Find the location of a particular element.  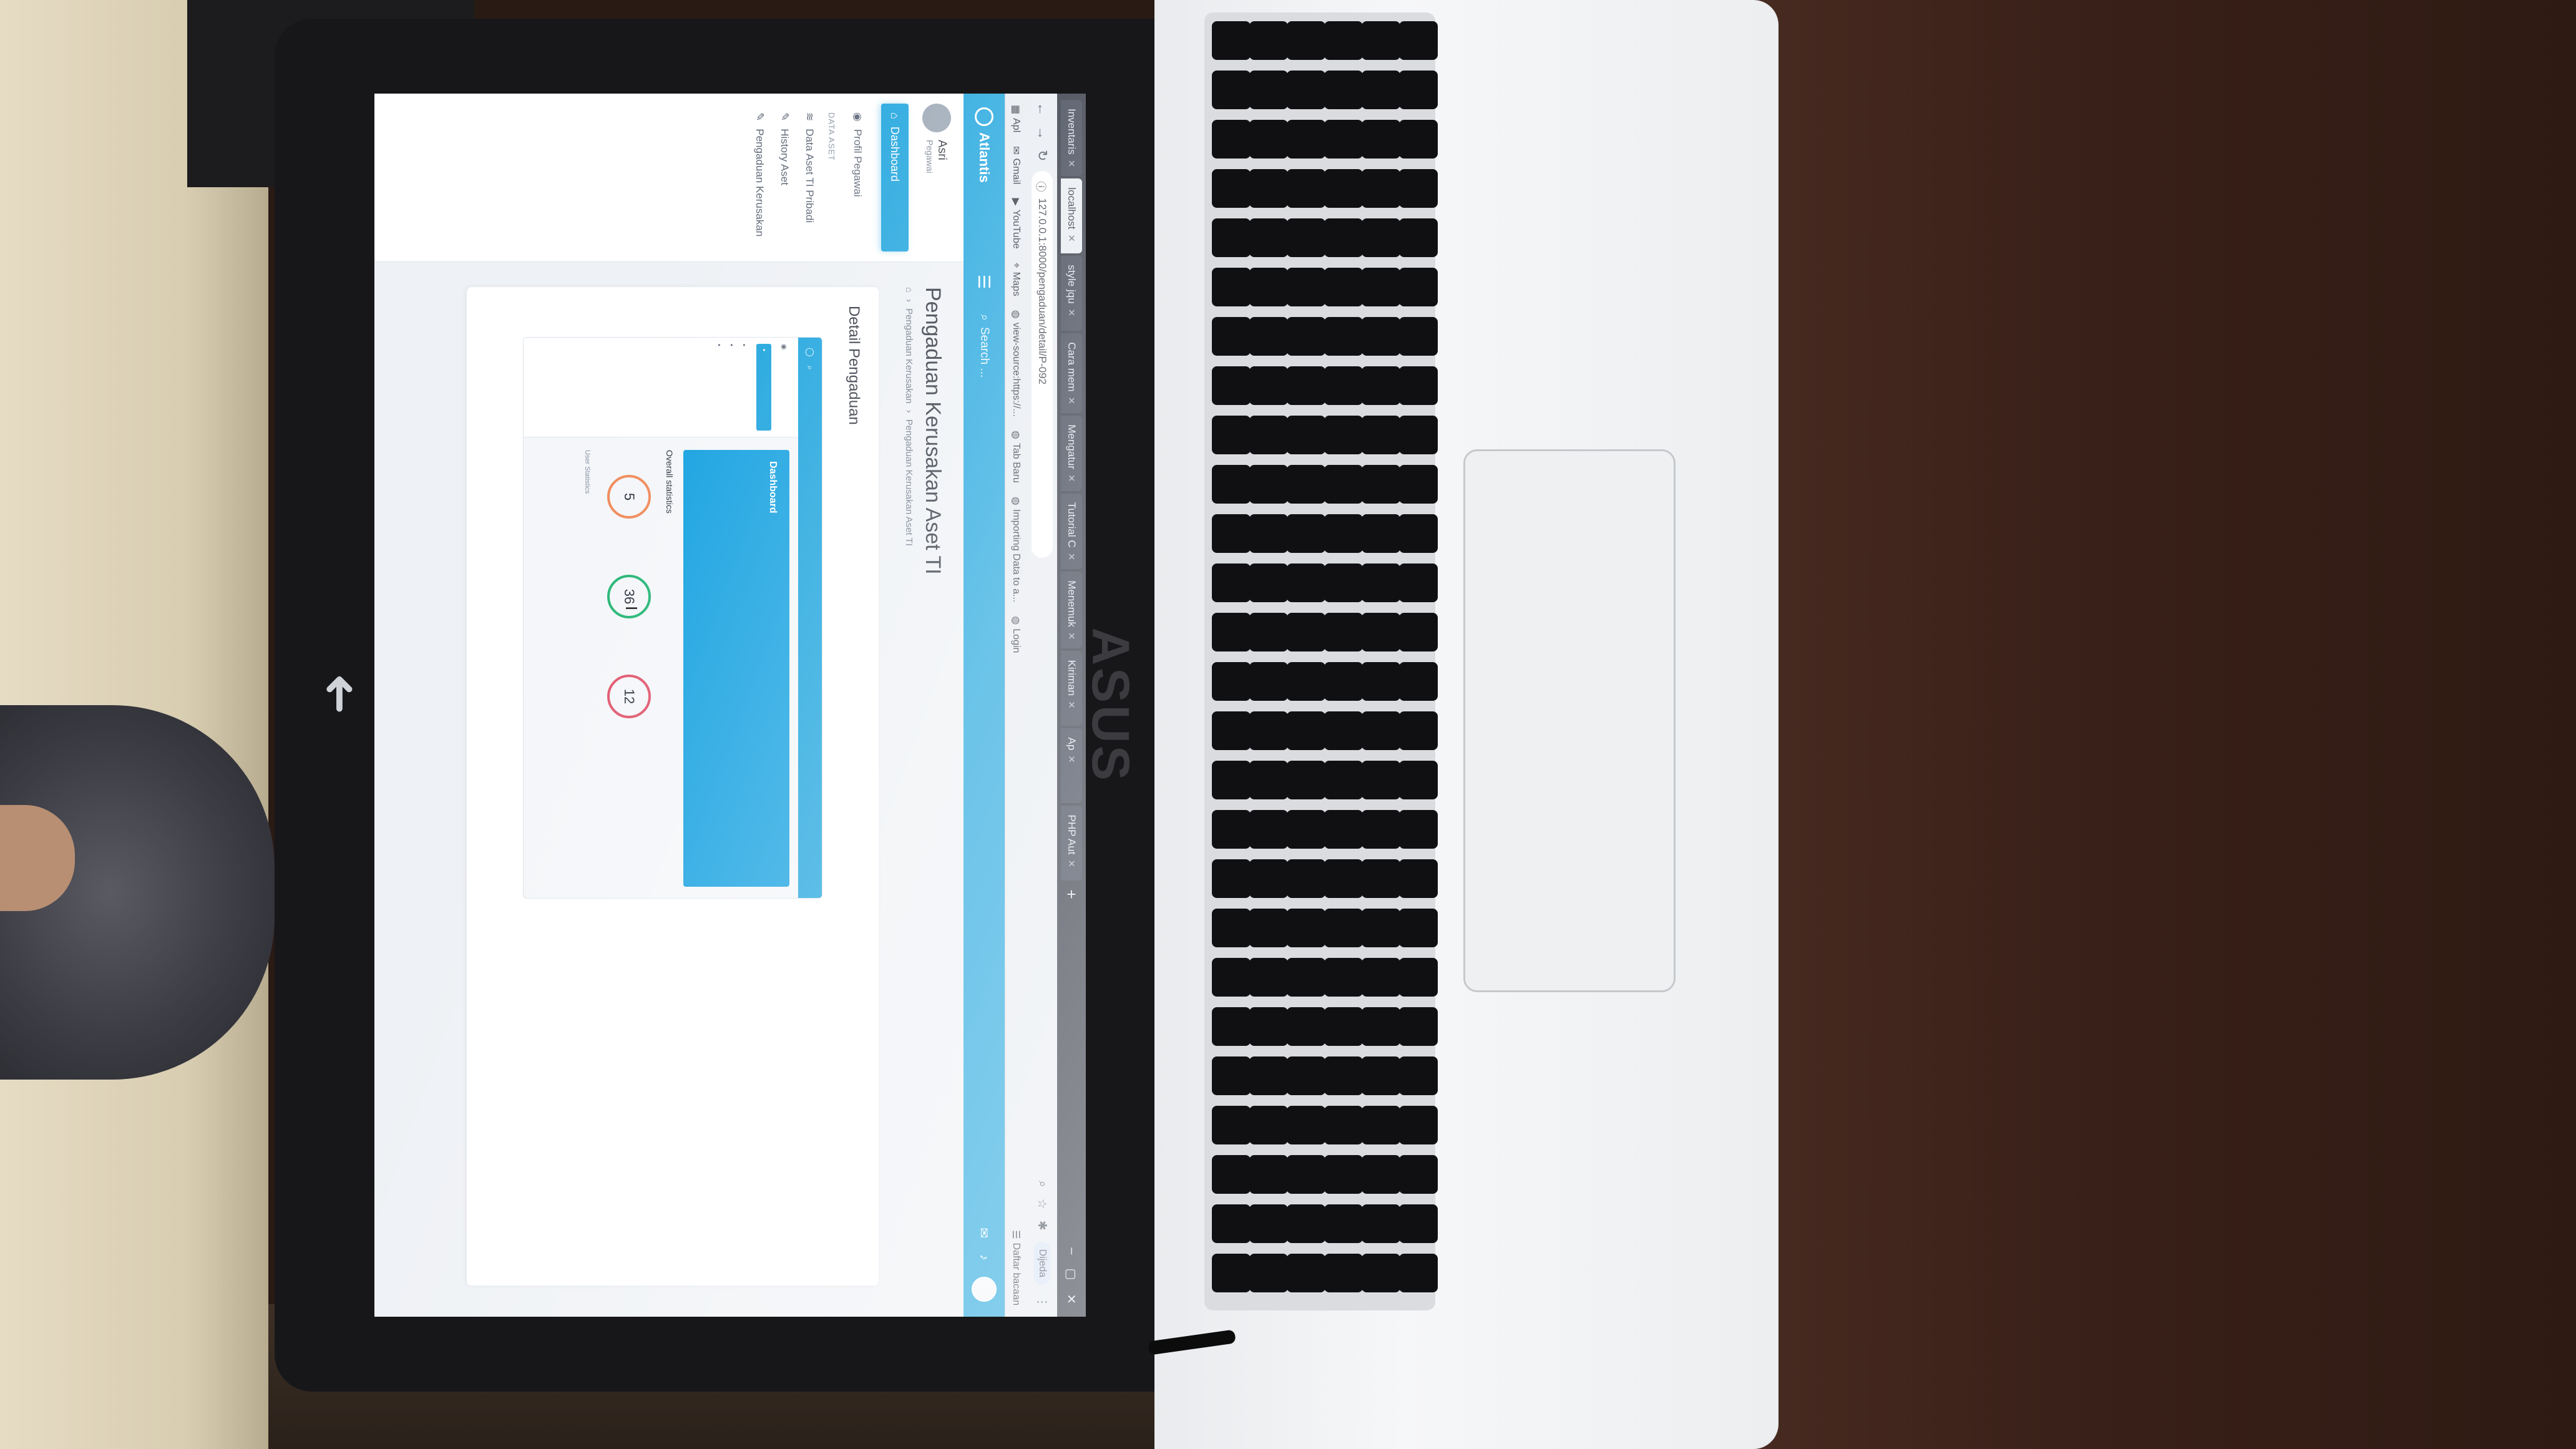

browser-tab: Cara mem ✕ is located at coordinates (1071, 373).